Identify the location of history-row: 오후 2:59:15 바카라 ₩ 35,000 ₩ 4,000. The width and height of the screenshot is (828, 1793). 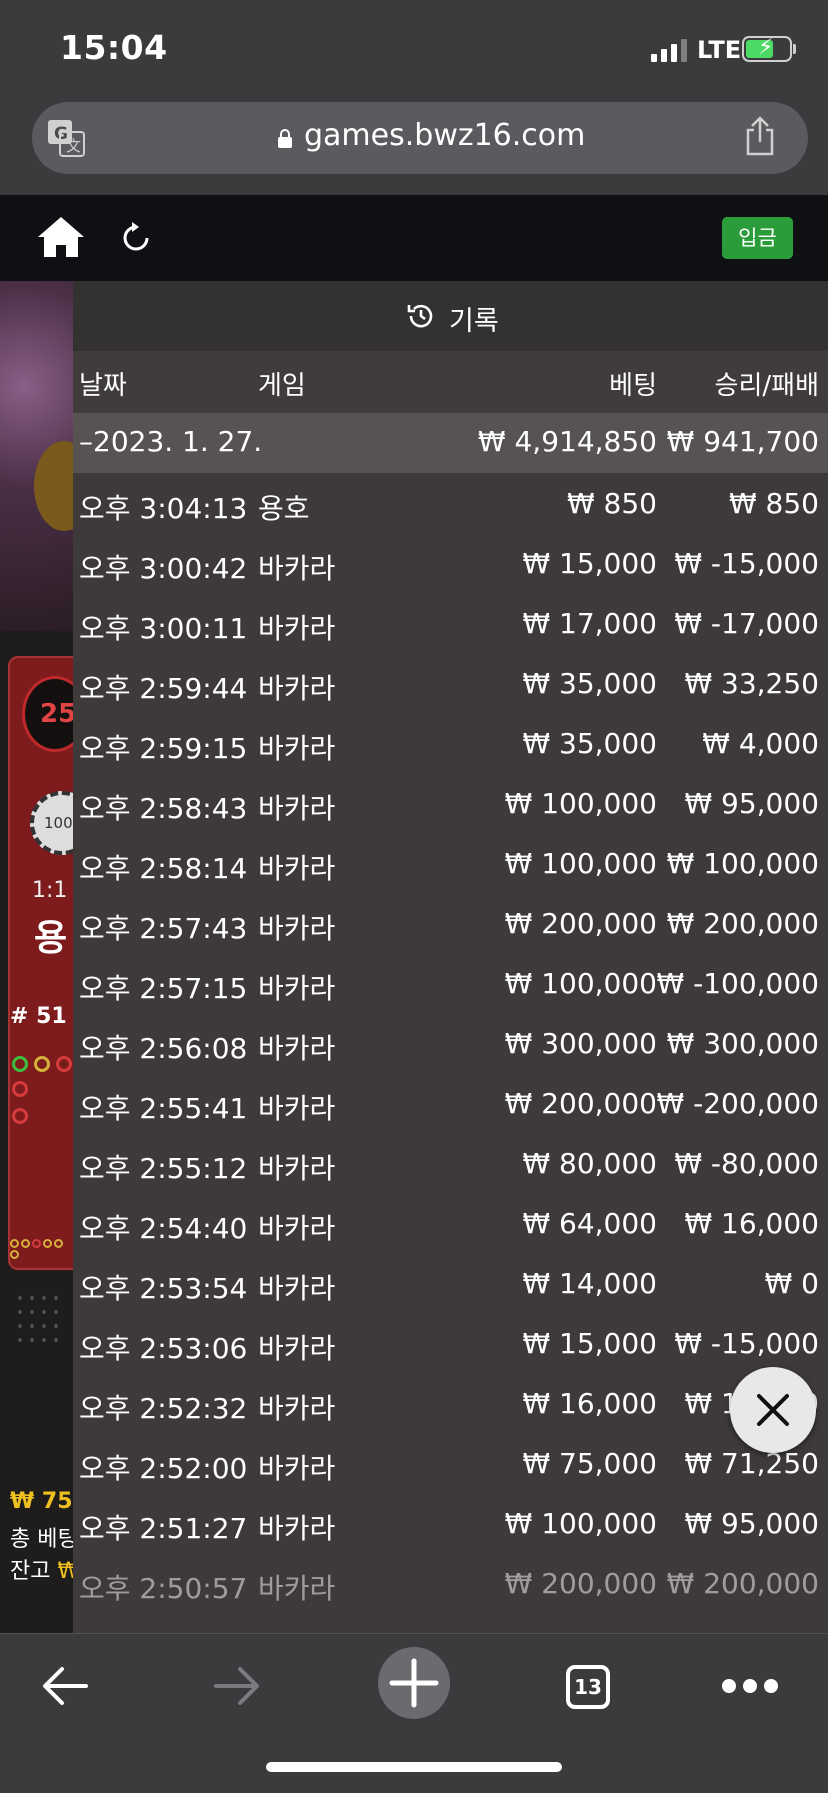
(450, 743).